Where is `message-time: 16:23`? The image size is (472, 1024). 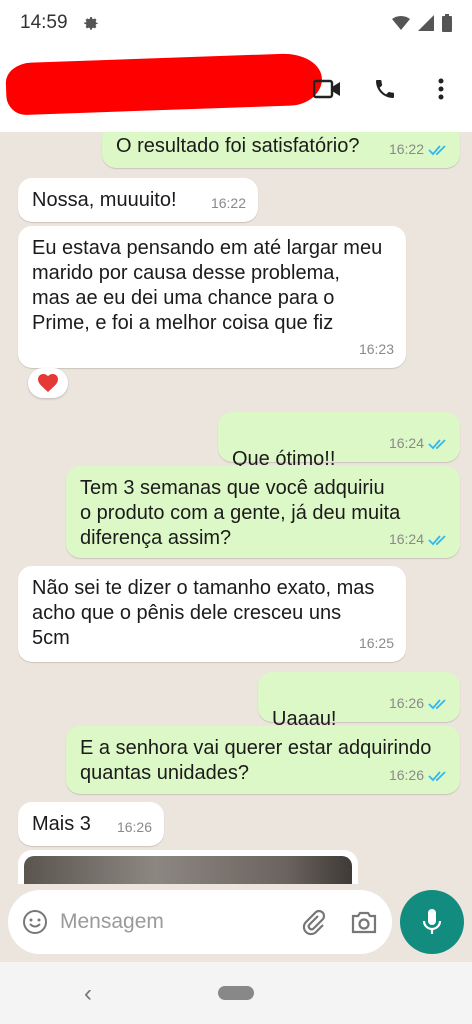 message-time: 16:23 is located at coordinates (376, 349).